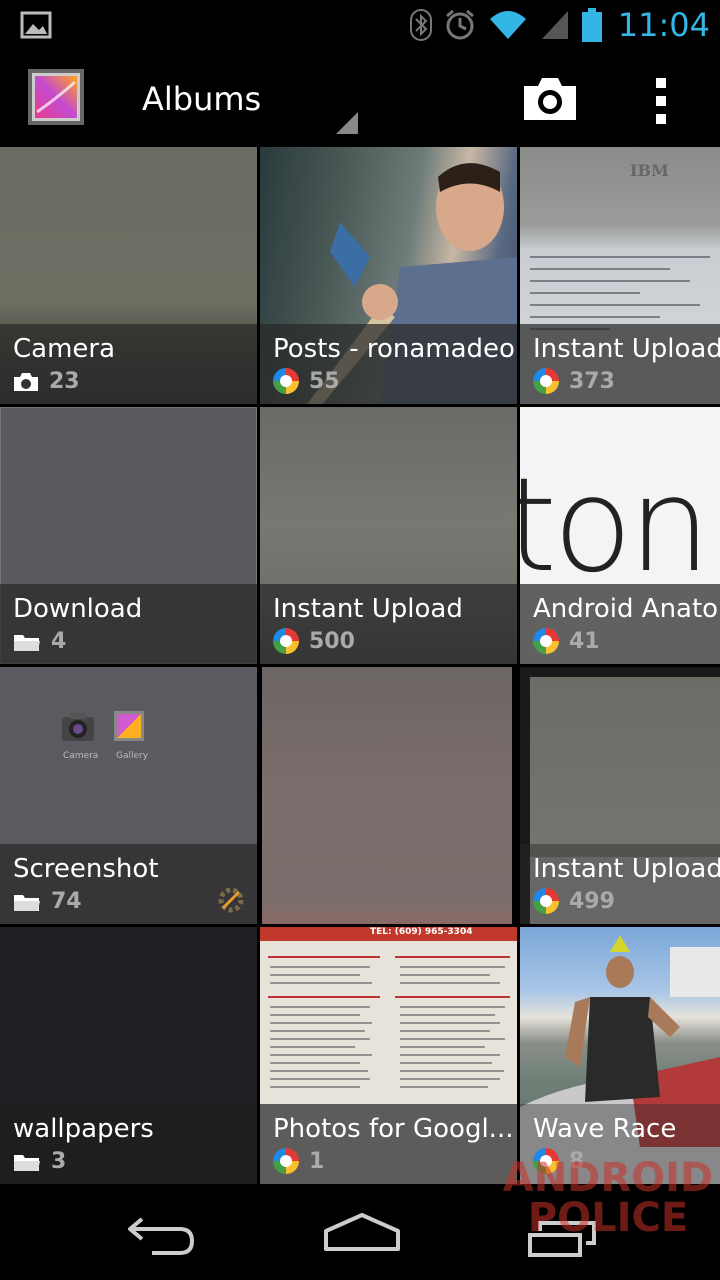 The width and height of the screenshot is (720, 1280). What do you see at coordinates (626, 609) in the screenshot?
I see `album-title: Android Anator` at bounding box center [626, 609].